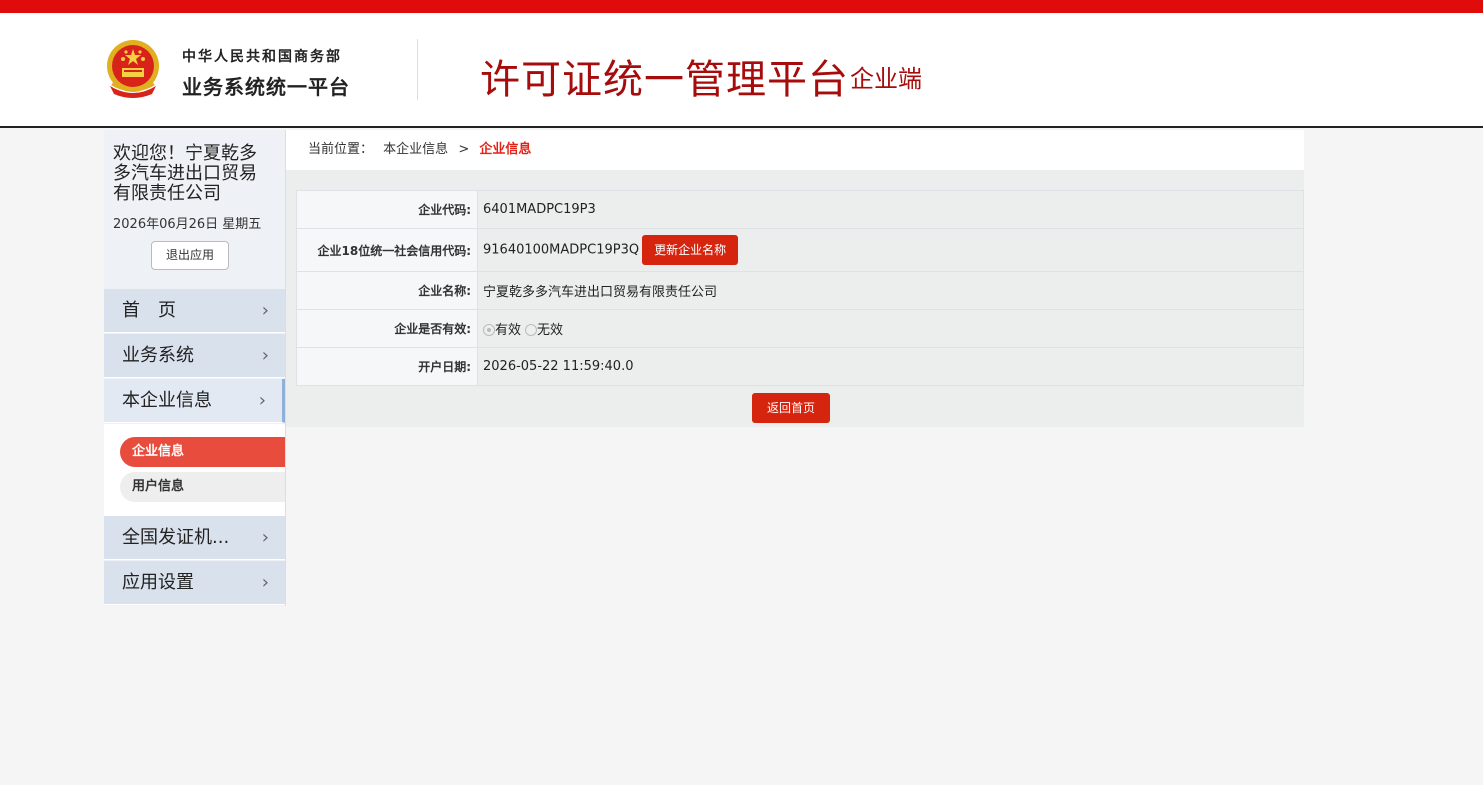  What do you see at coordinates (149, 310) in the screenshot?
I see `sidebar-item-label: 首 页` at bounding box center [149, 310].